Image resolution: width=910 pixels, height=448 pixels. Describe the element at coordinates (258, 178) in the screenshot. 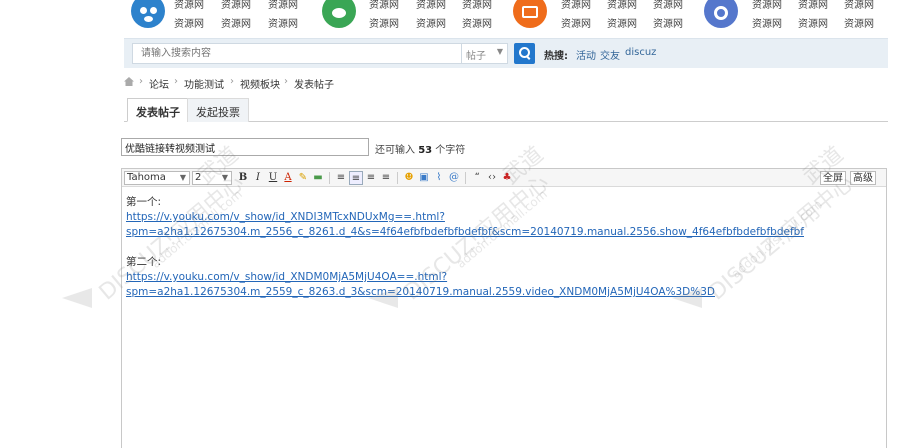

I see `italic-icon: I` at that location.